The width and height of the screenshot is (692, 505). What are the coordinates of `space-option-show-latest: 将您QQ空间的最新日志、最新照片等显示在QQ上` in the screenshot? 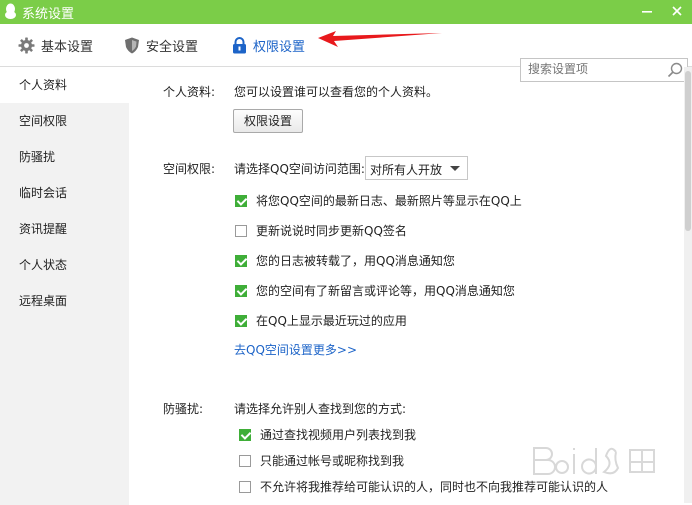 It's located at (378, 200).